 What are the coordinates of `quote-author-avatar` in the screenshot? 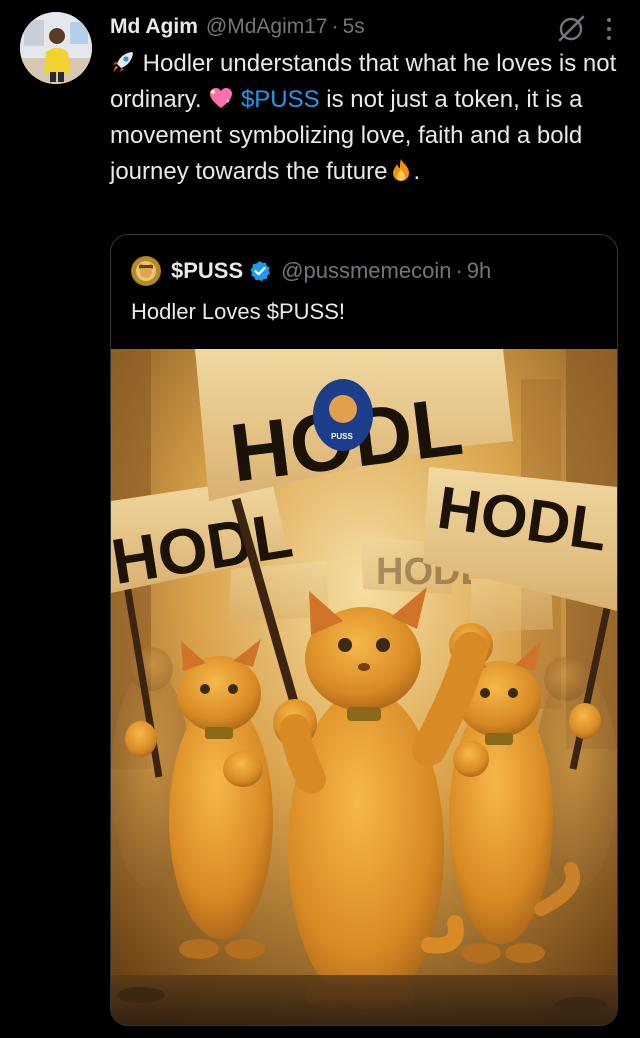 It's located at (146, 271).